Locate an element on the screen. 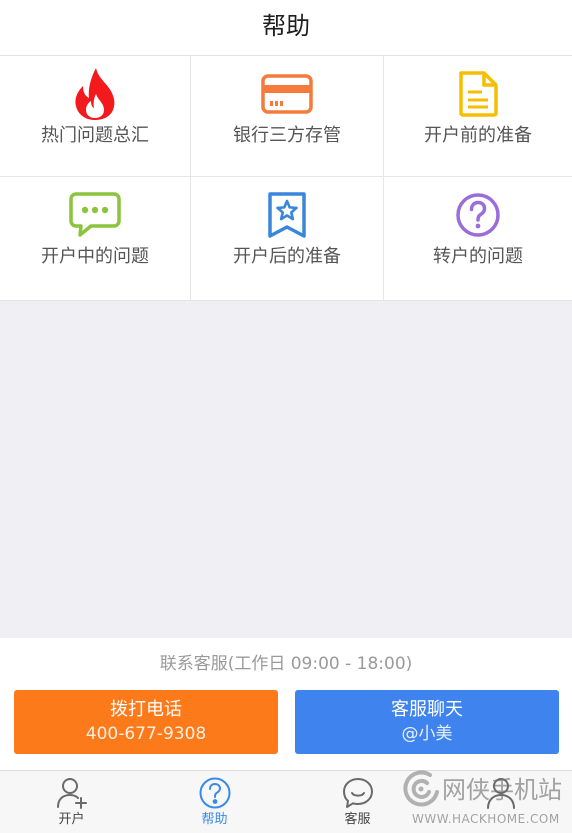 The image size is (572, 833). bank-card-icon is located at coordinates (287, 94).